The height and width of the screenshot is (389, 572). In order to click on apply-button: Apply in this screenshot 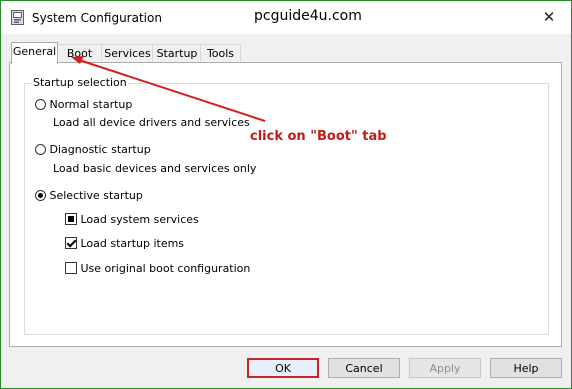, I will do `click(445, 368)`.